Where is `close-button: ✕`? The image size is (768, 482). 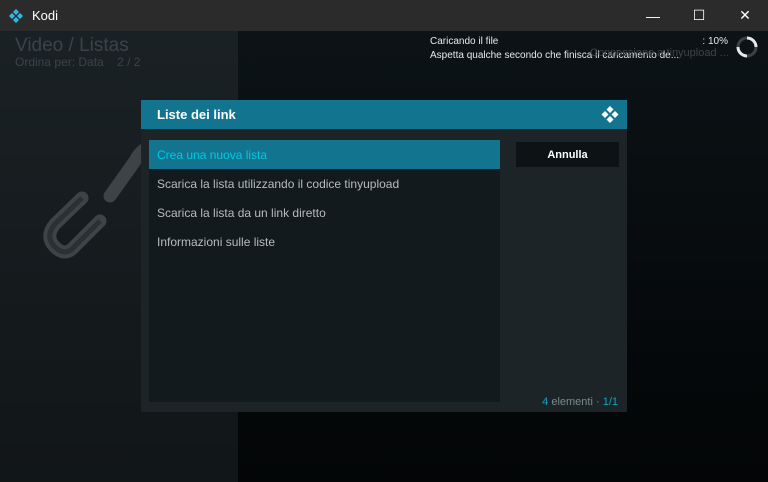 close-button: ✕ is located at coordinates (745, 15).